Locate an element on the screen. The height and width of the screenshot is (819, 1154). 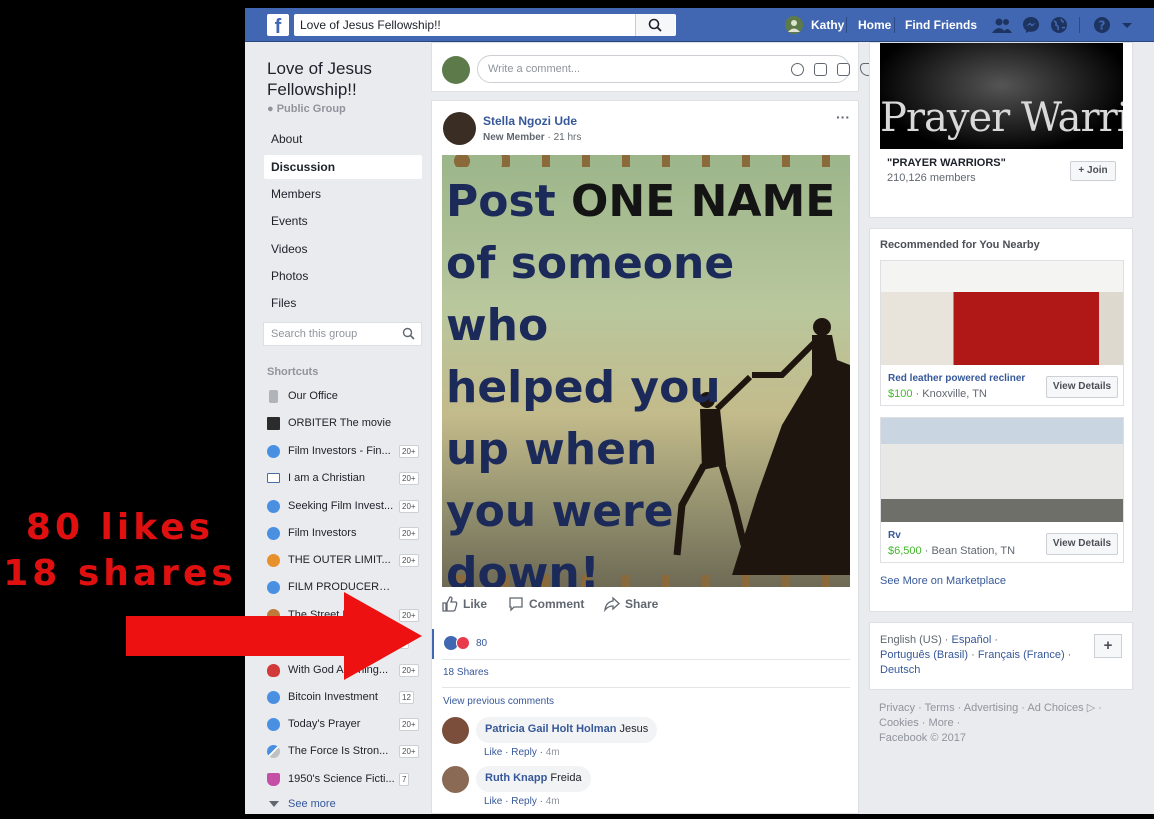
see-more-marketplace-link: See More on Marketplace is located at coordinates (943, 581).